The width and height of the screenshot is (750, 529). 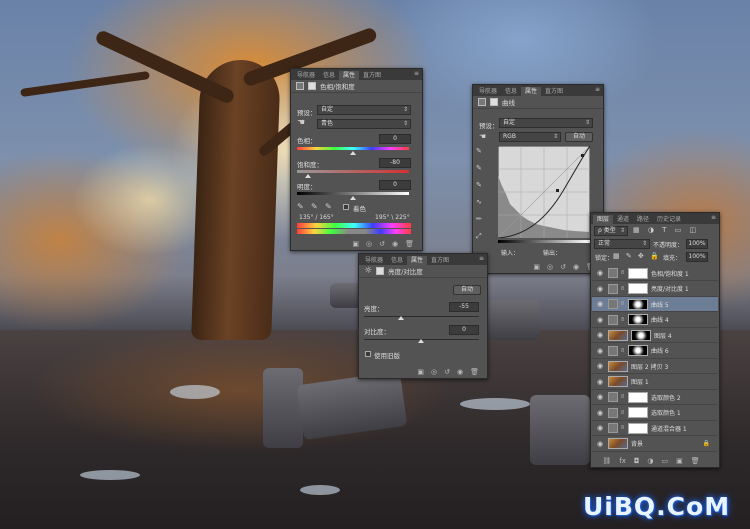 What do you see at coordinates (395, 185) in the screenshot?
I see `lightness-value: 0` at bounding box center [395, 185].